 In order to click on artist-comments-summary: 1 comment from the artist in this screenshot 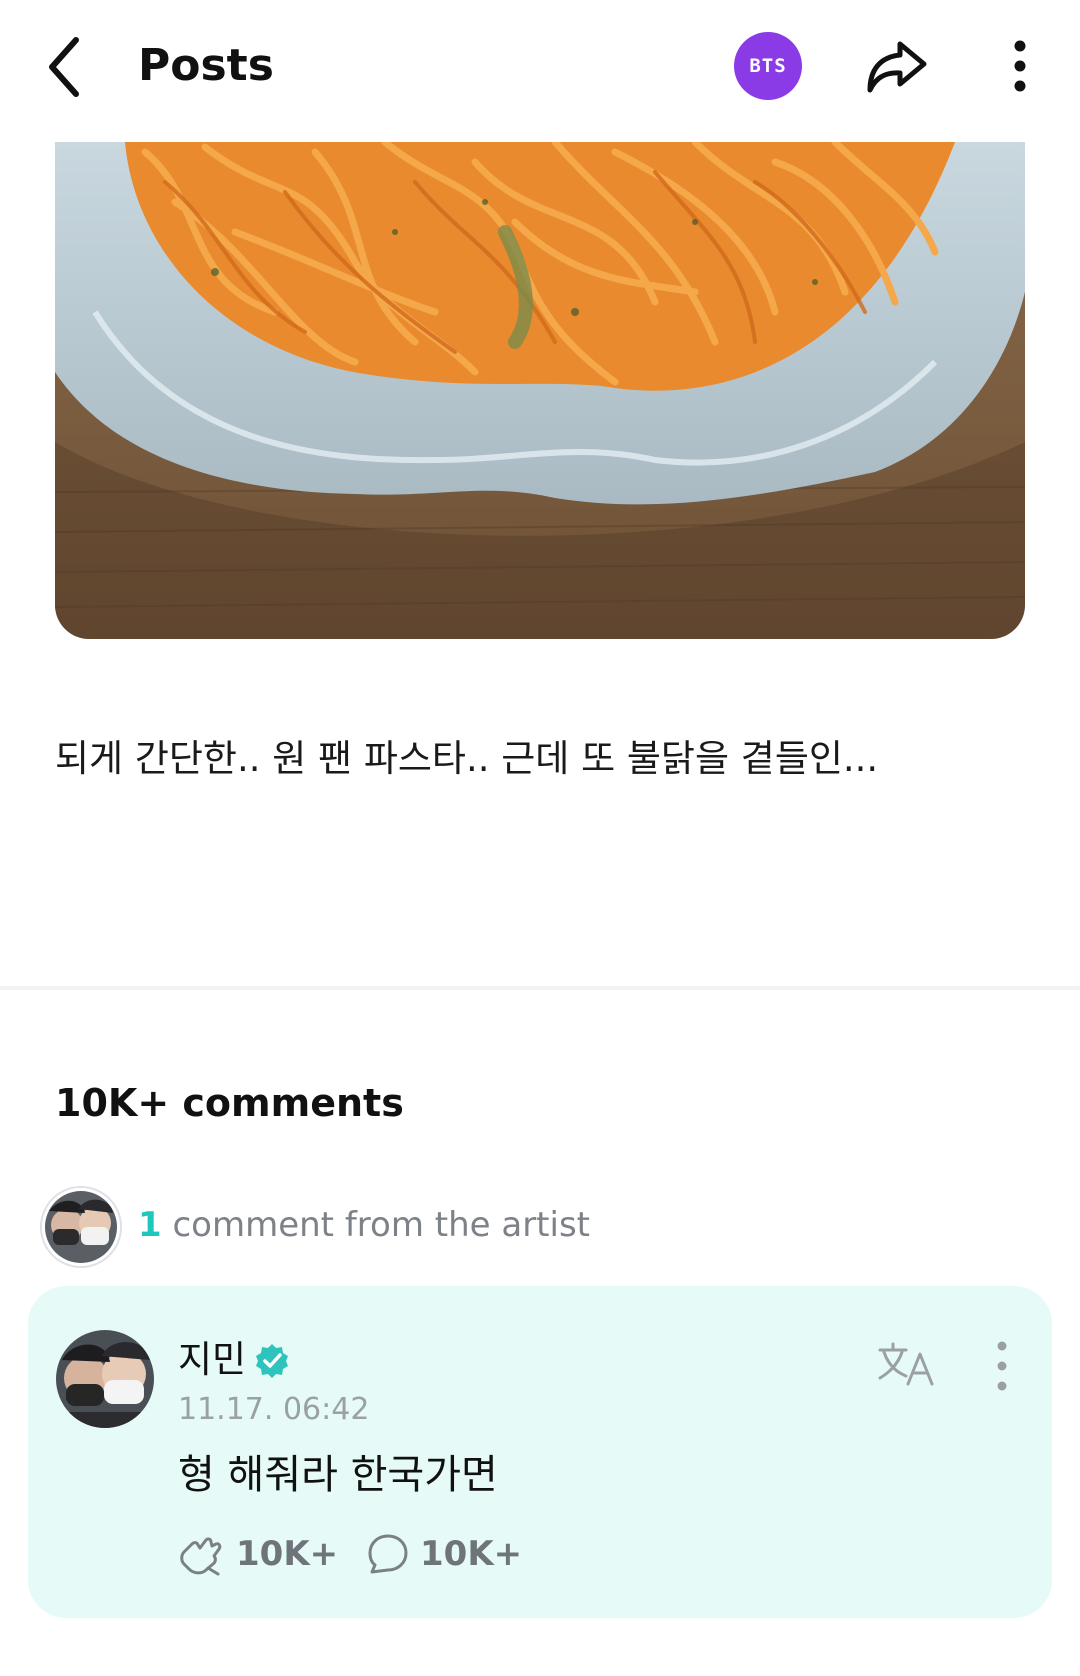, I will do `click(442, 1227)`.